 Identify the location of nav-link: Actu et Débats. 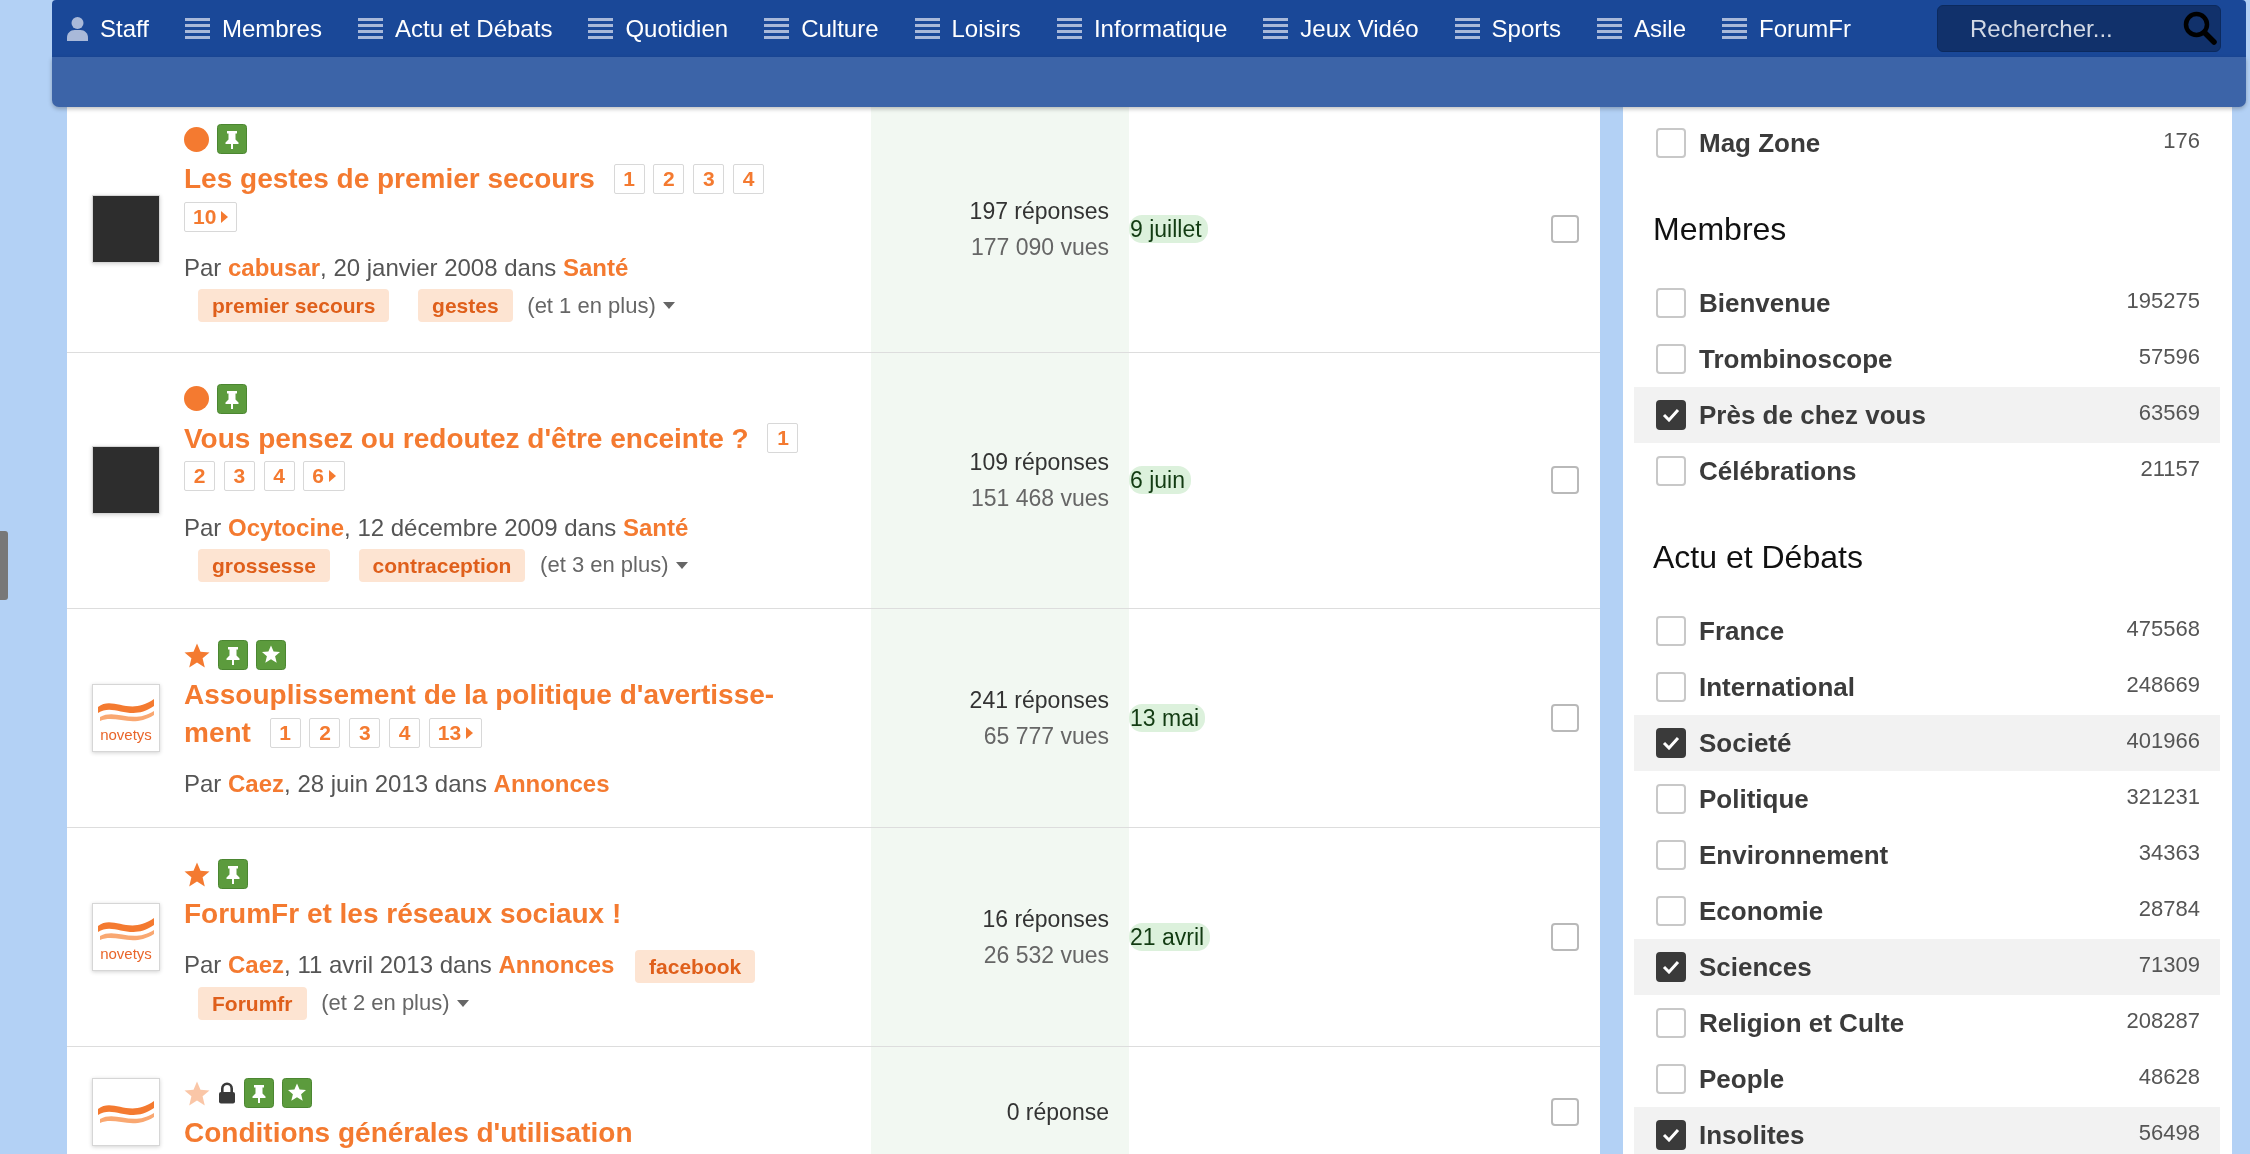
(455, 28).